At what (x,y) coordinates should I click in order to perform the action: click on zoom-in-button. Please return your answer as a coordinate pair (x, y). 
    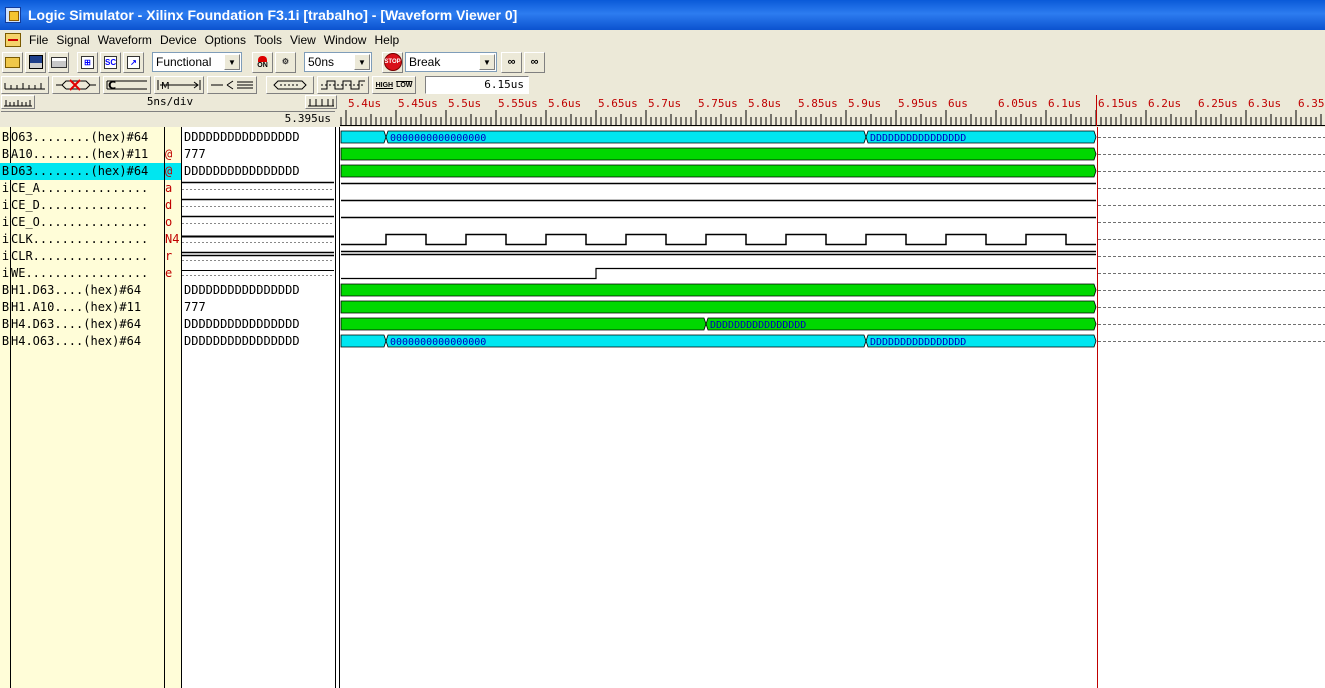
    Looking at the image, I should click on (321, 102).